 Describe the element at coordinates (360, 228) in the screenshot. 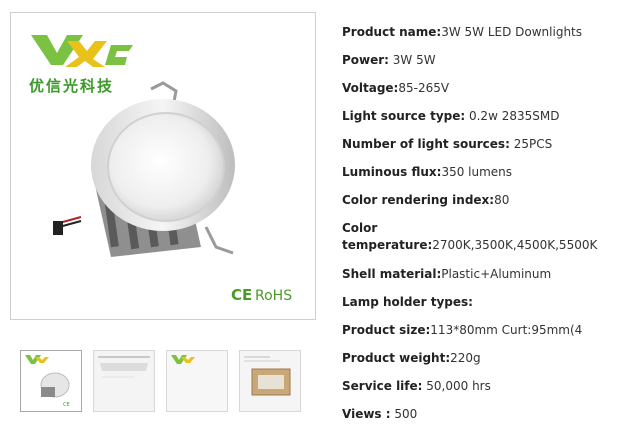

I see `spec-label: Color` at that location.